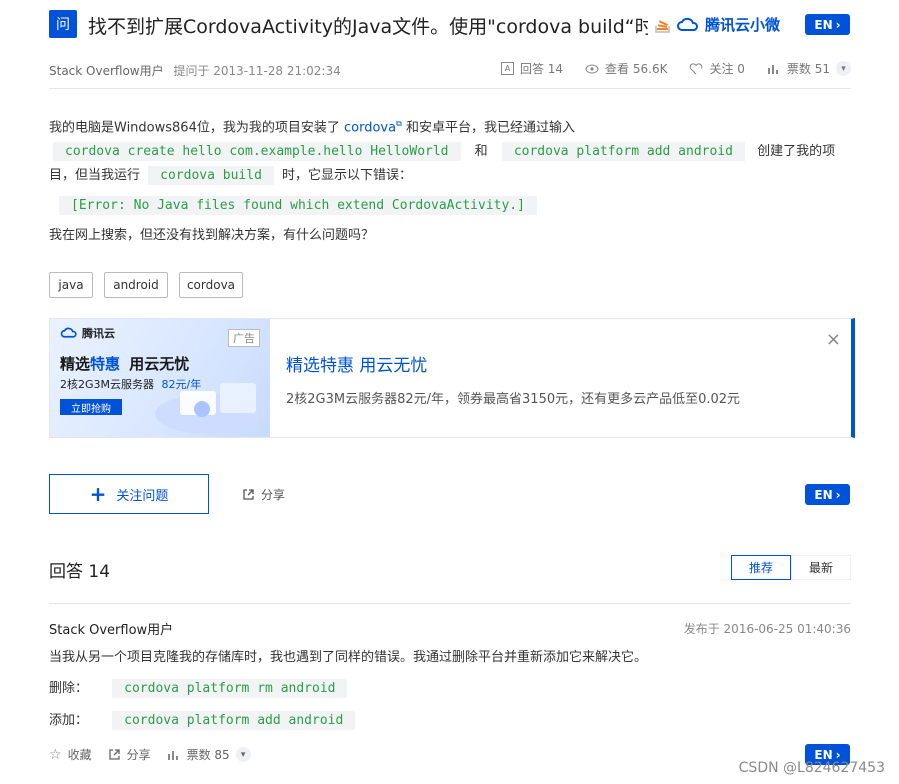 This screenshot has width=899, height=784. Describe the element at coordinates (244, 338) in the screenshot. I see `ad-tag: 广告` at that location.